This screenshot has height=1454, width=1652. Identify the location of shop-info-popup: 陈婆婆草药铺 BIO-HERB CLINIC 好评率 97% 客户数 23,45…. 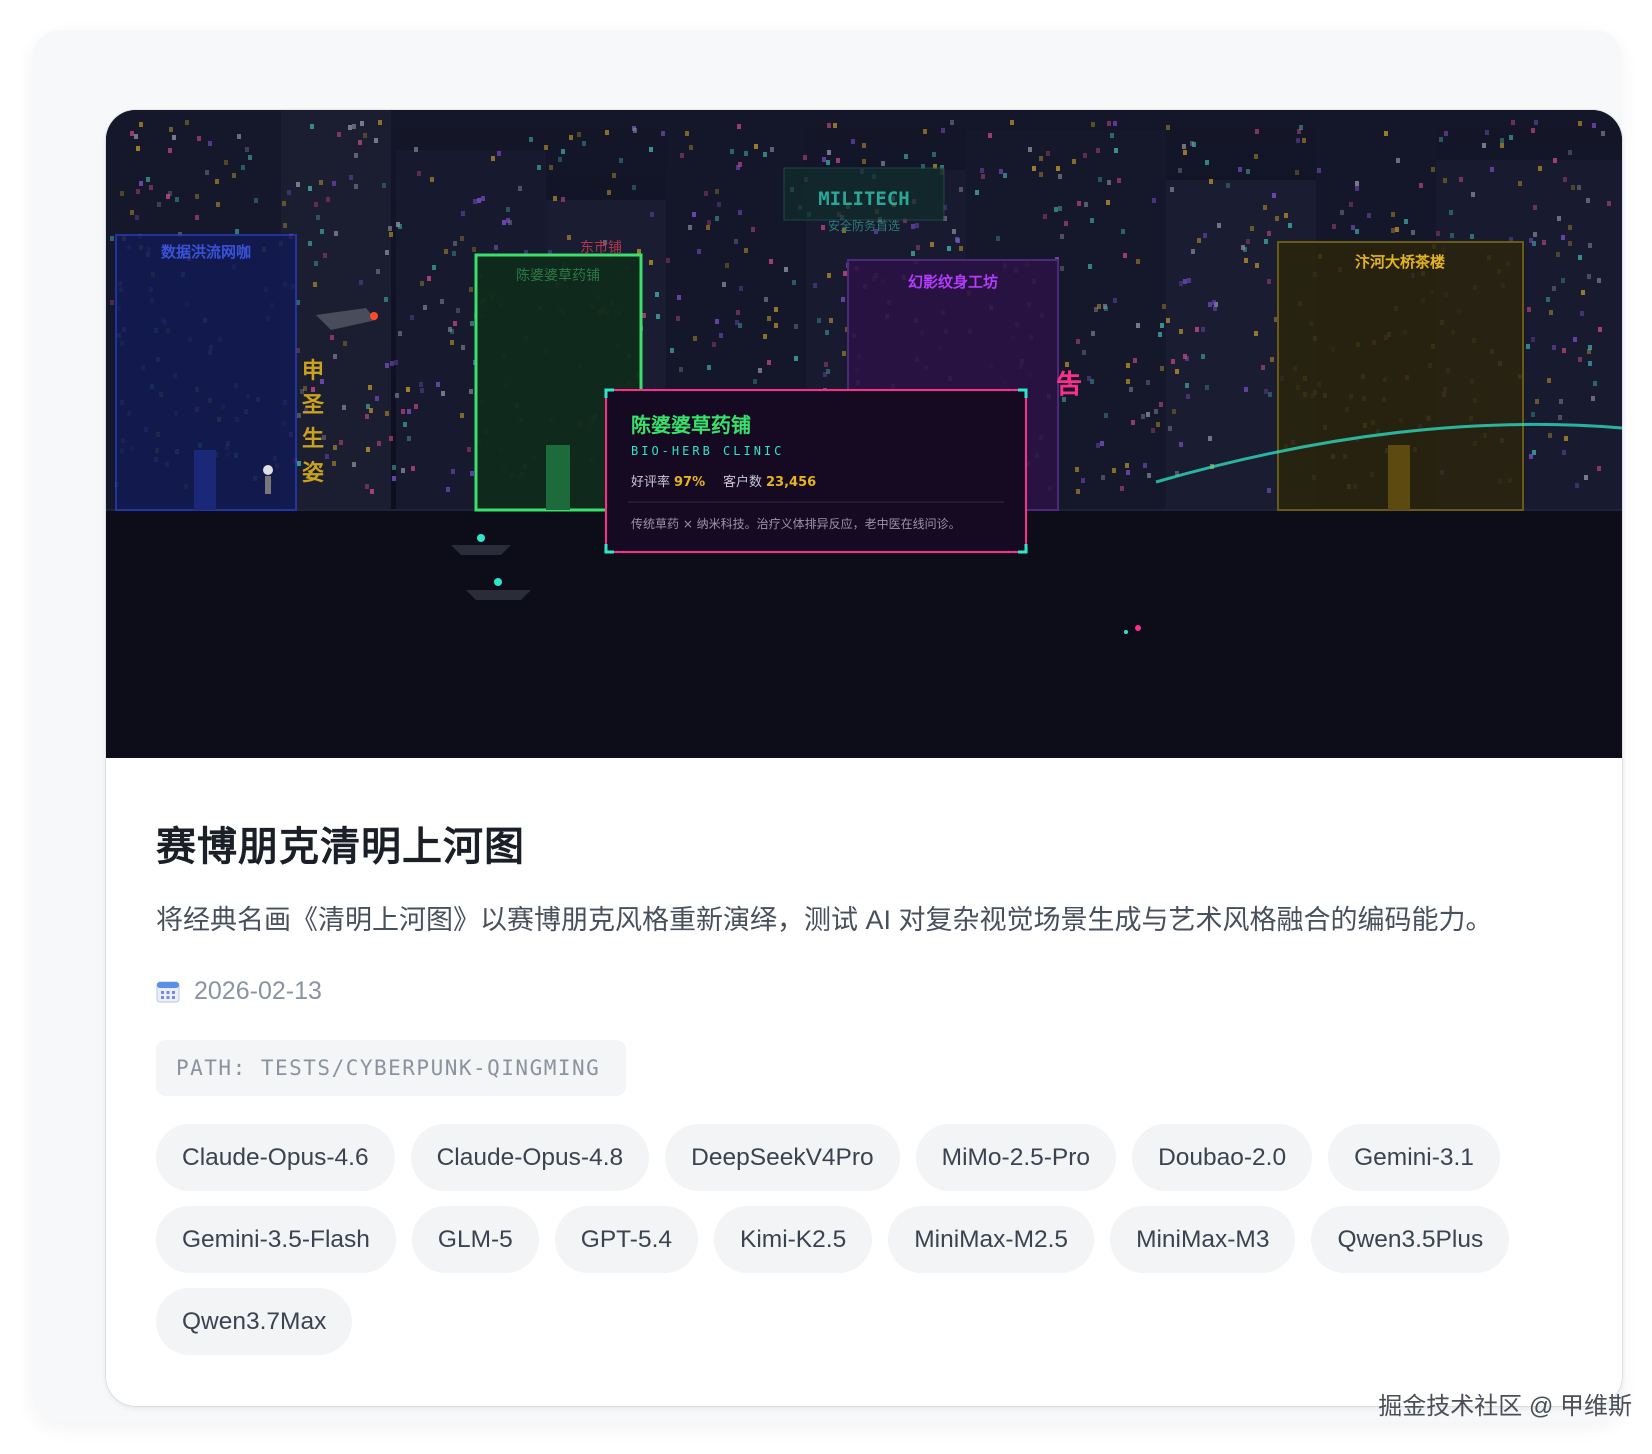
(816, 471).